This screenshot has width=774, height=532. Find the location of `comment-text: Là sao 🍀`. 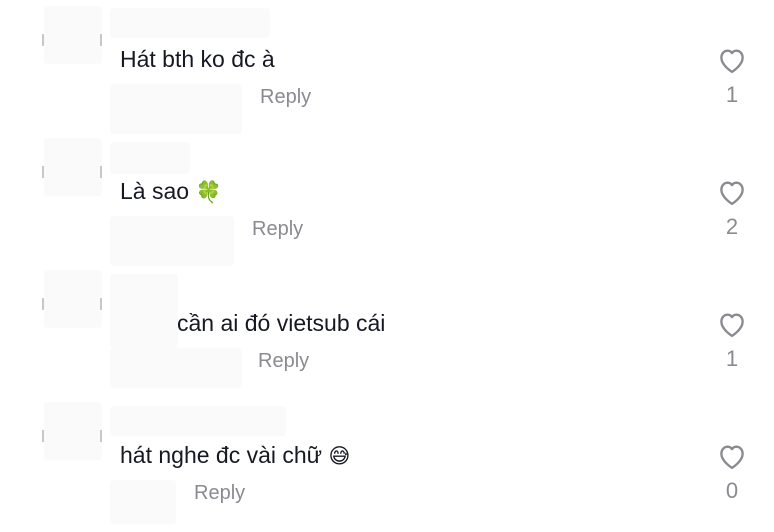

comment-text: Là sao 🍀 is located at coordinates (171, 191).